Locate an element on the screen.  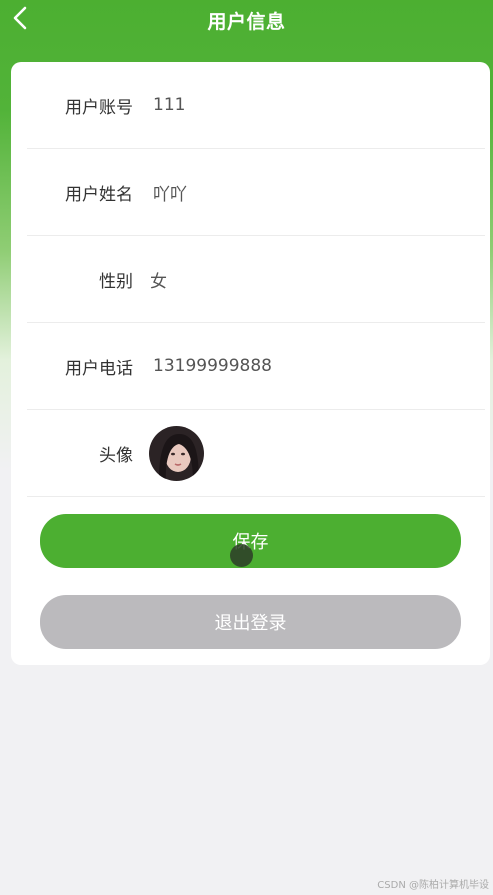
back-button is located at coordinates (20, 18).